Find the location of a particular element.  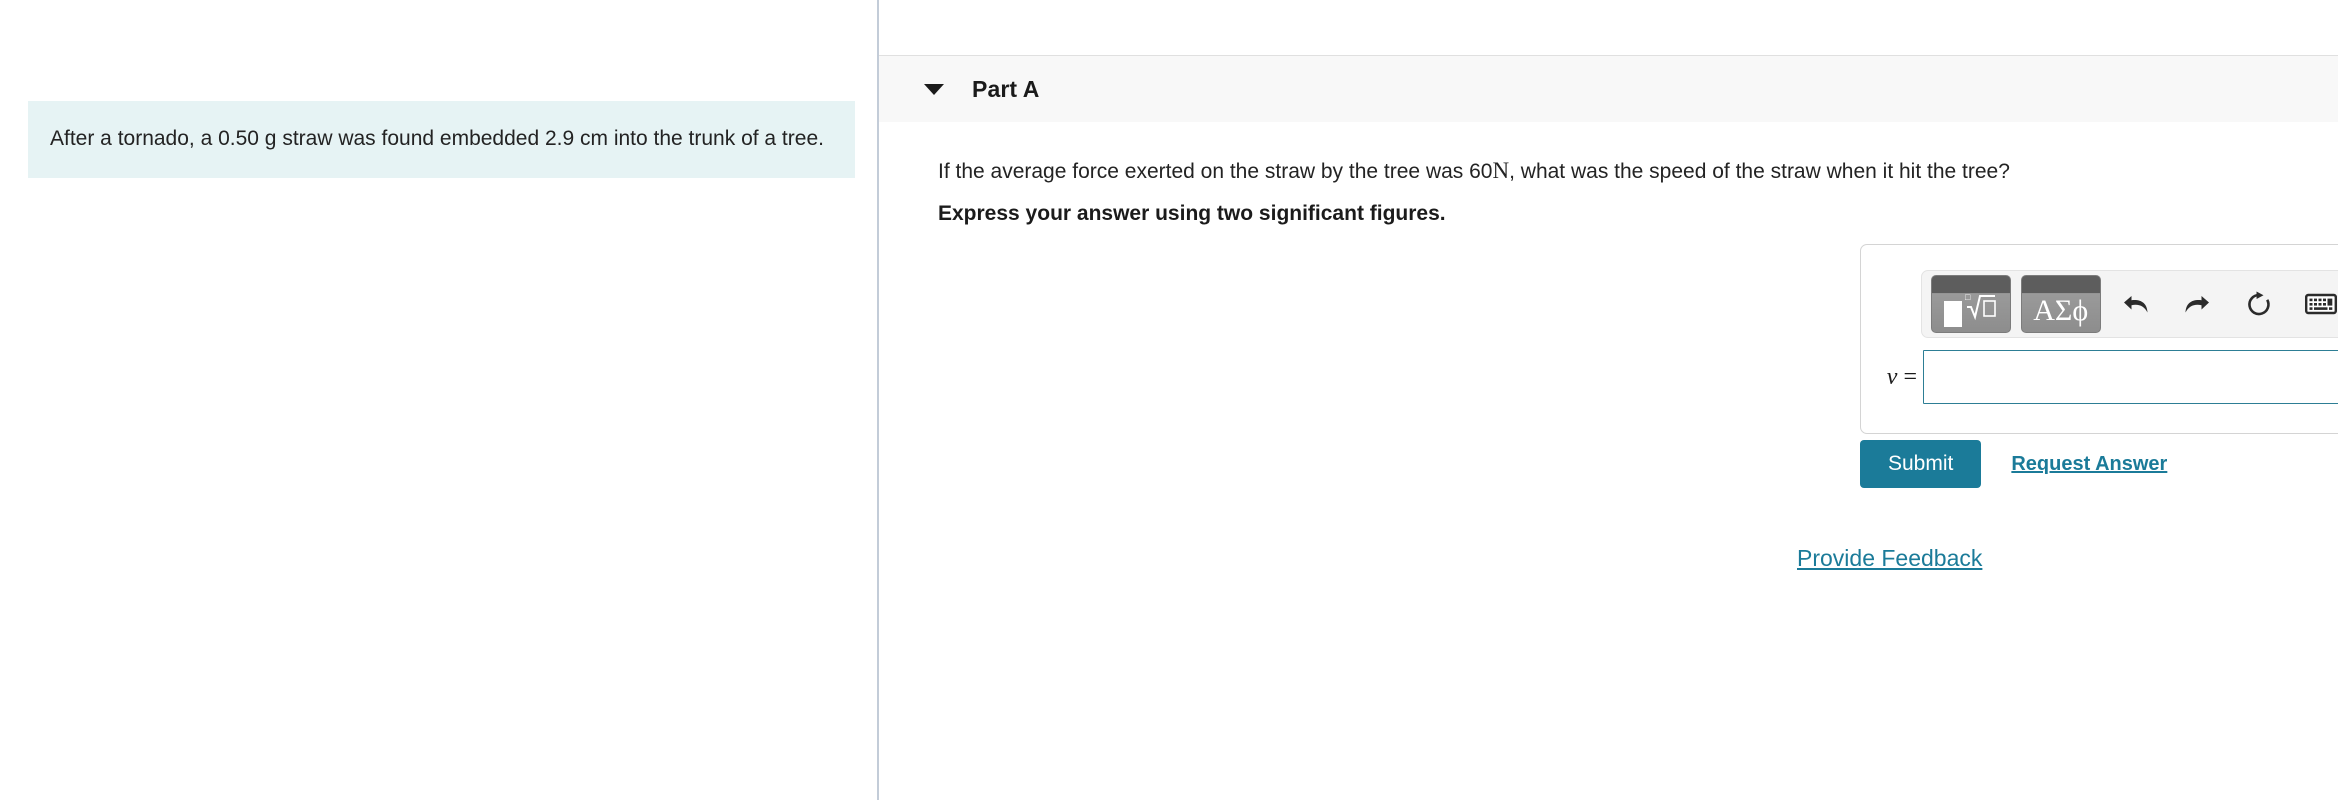

question-unit-newton: N is located at coordinates (1501, 170).